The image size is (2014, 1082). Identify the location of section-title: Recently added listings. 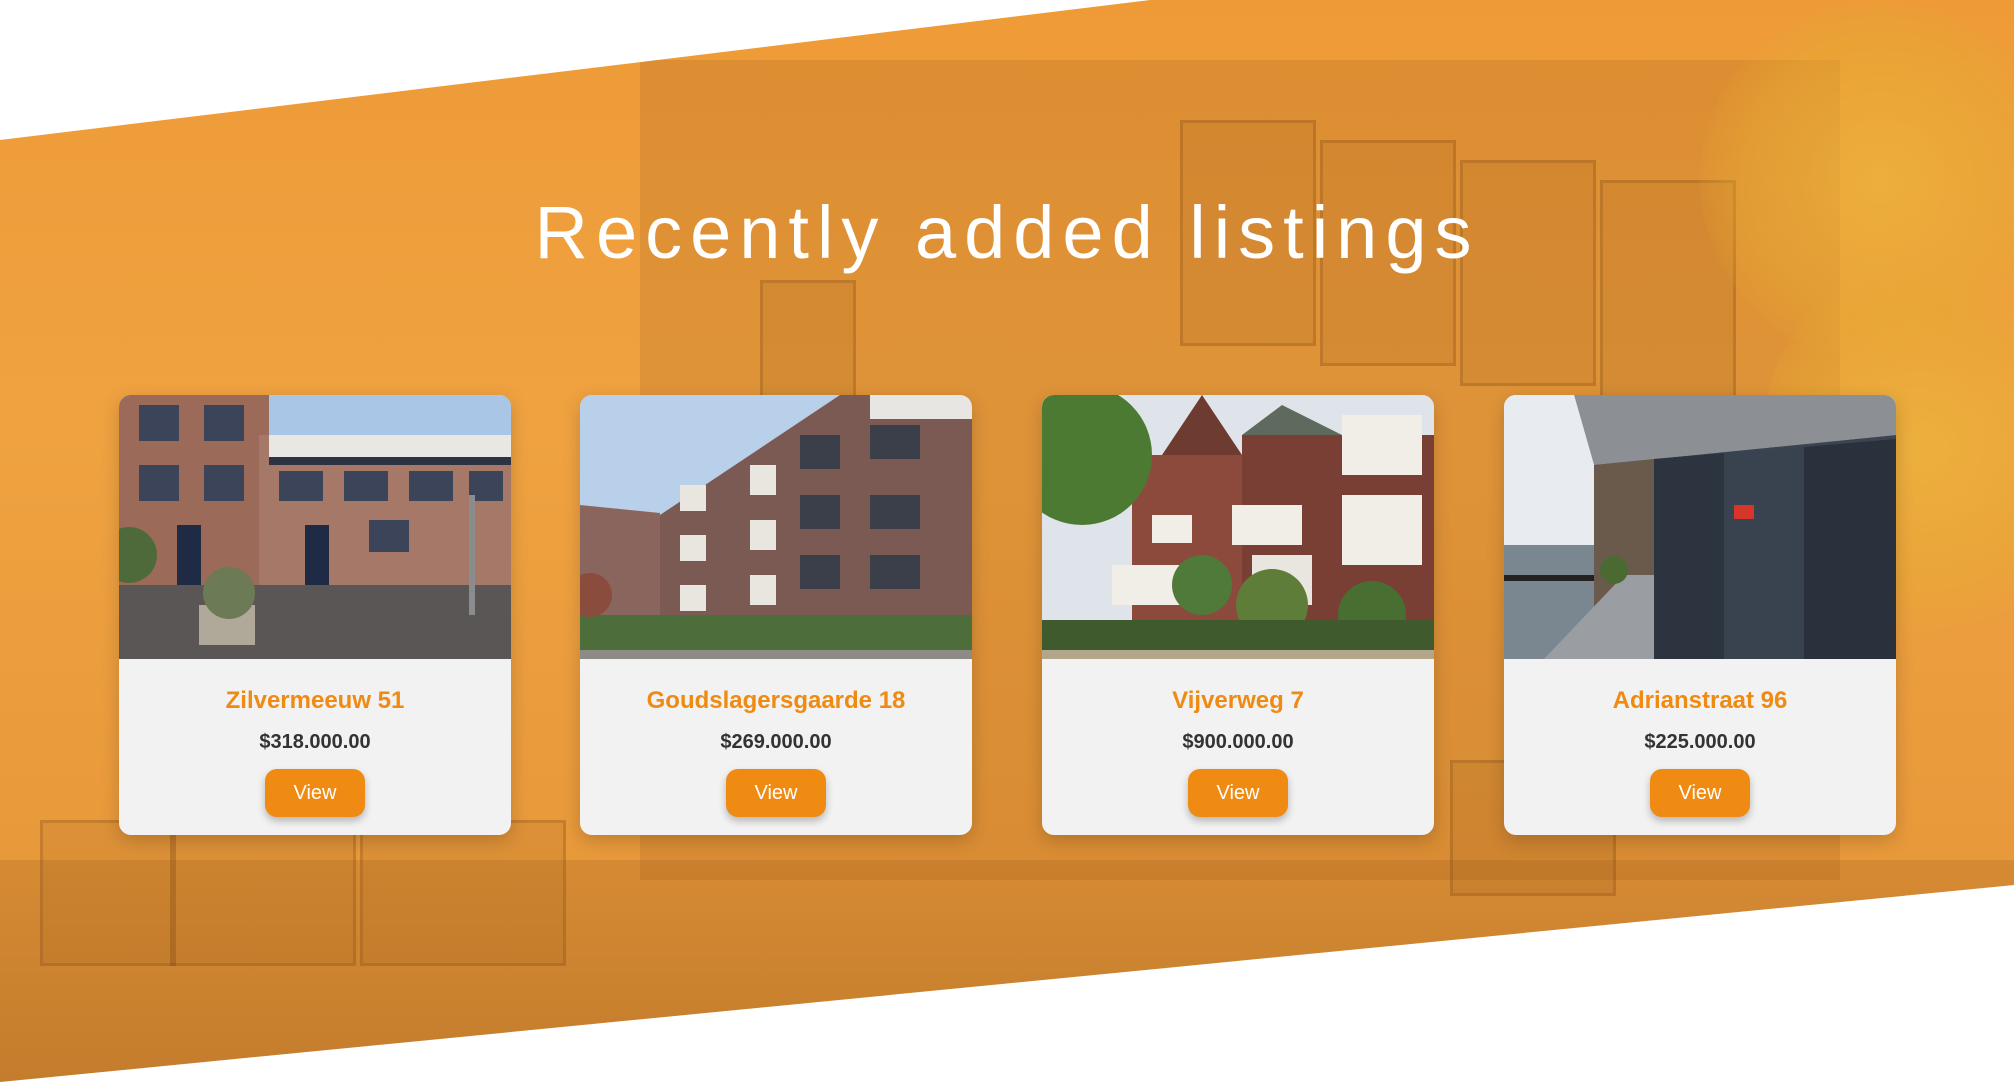
(1007, 232).